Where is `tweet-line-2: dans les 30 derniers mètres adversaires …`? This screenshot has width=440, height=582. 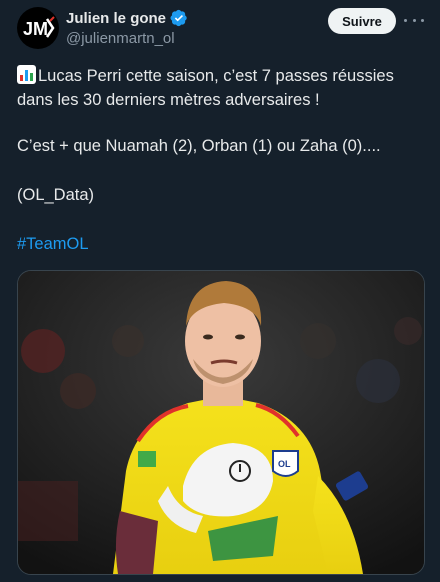
tweet-line-2: dans les 30 derniers mètres adversaires … is located at coordinates (168, 100).